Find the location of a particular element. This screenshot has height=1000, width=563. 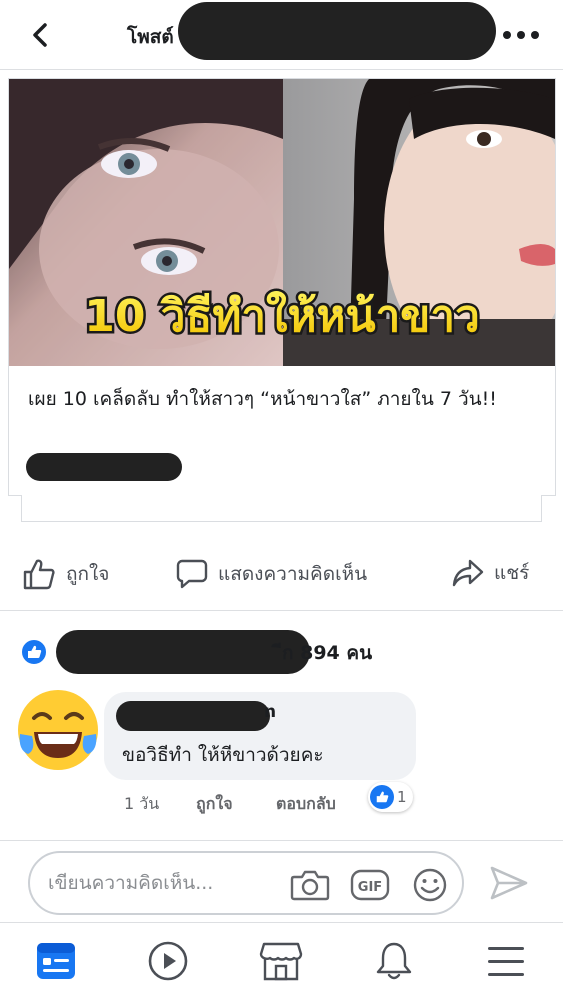

comment-reply-link: ตอบกลับ is located at coordinates (306, 804).